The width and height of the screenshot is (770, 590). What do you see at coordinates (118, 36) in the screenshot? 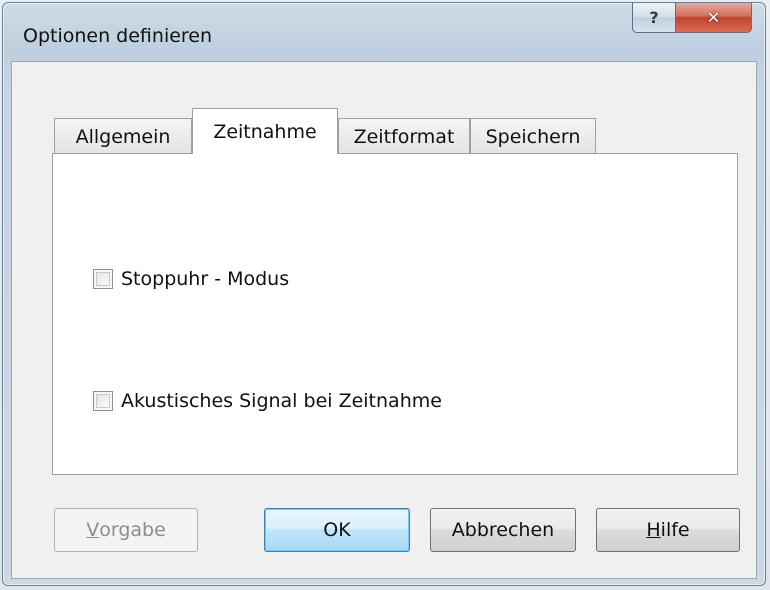
I see `window-title: Optionen definieren` at bounding box center [118, 36].